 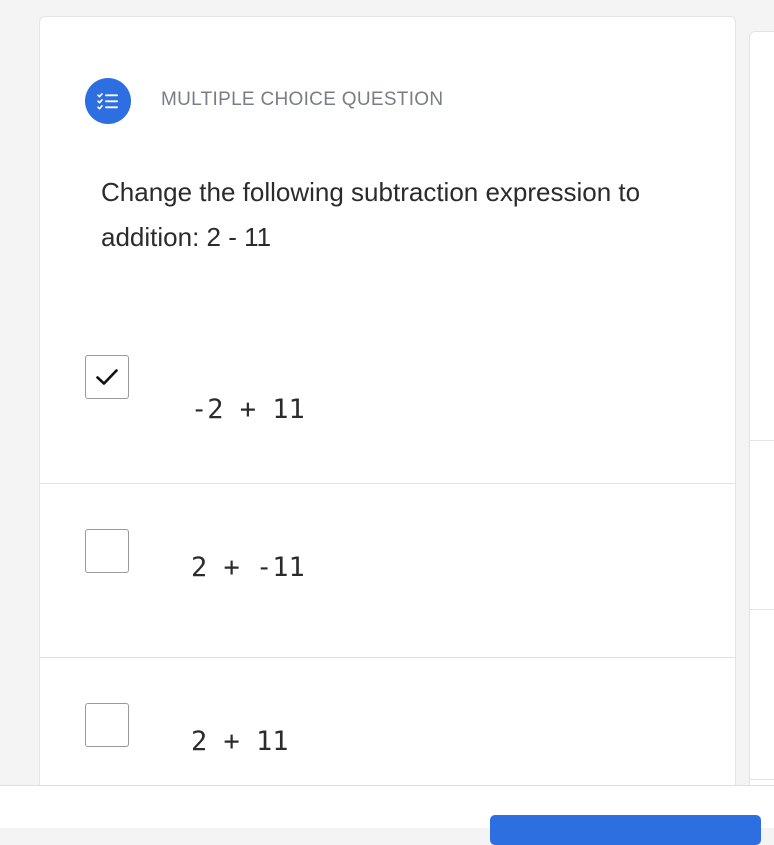 I want to click on answer-option: 2 + 11, so click(x=387, y=727).